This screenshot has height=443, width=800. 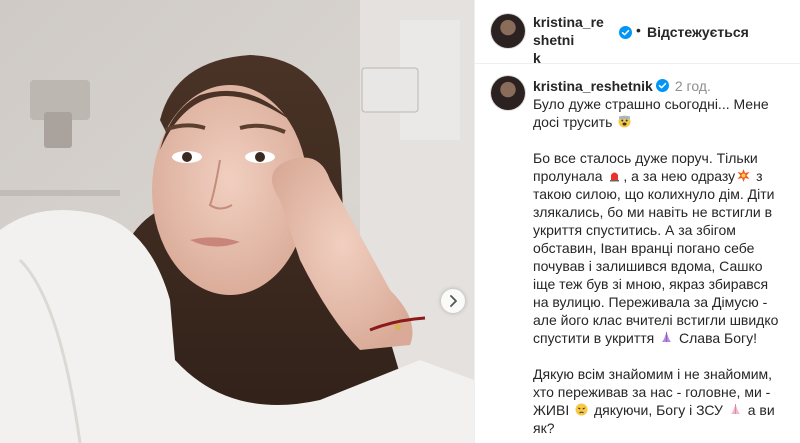 I want to click on caption-line: злякались, бо ми навіть не встигли в, so click(x=653, y=212).